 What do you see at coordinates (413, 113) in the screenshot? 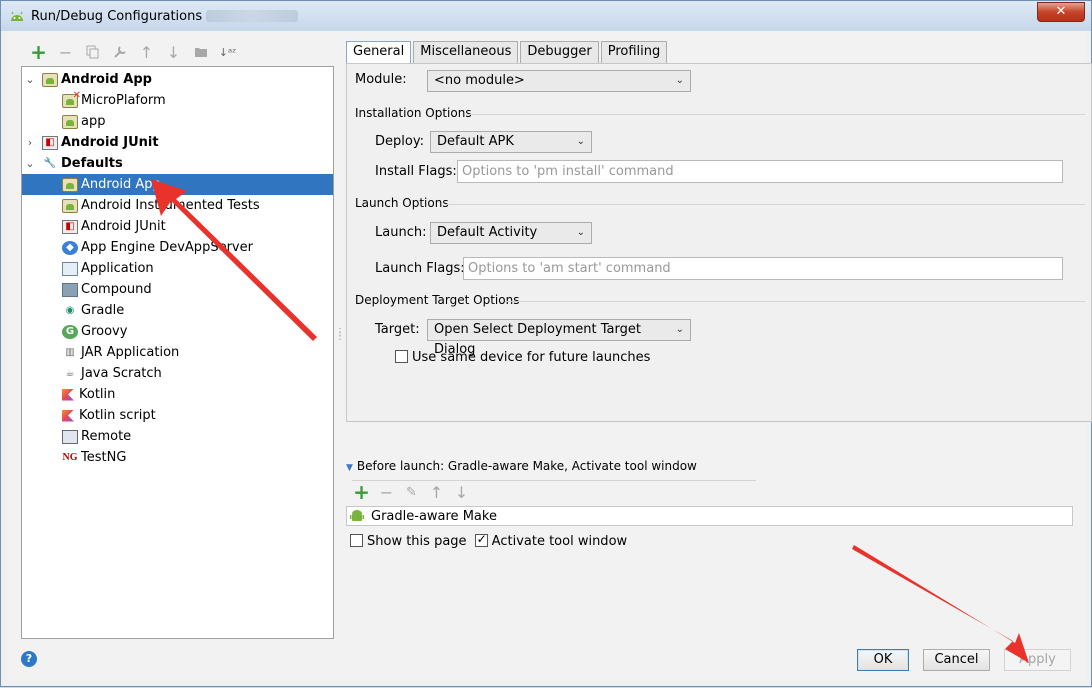
I see `section-title: Installation Options` at bounding box center [413, 113].